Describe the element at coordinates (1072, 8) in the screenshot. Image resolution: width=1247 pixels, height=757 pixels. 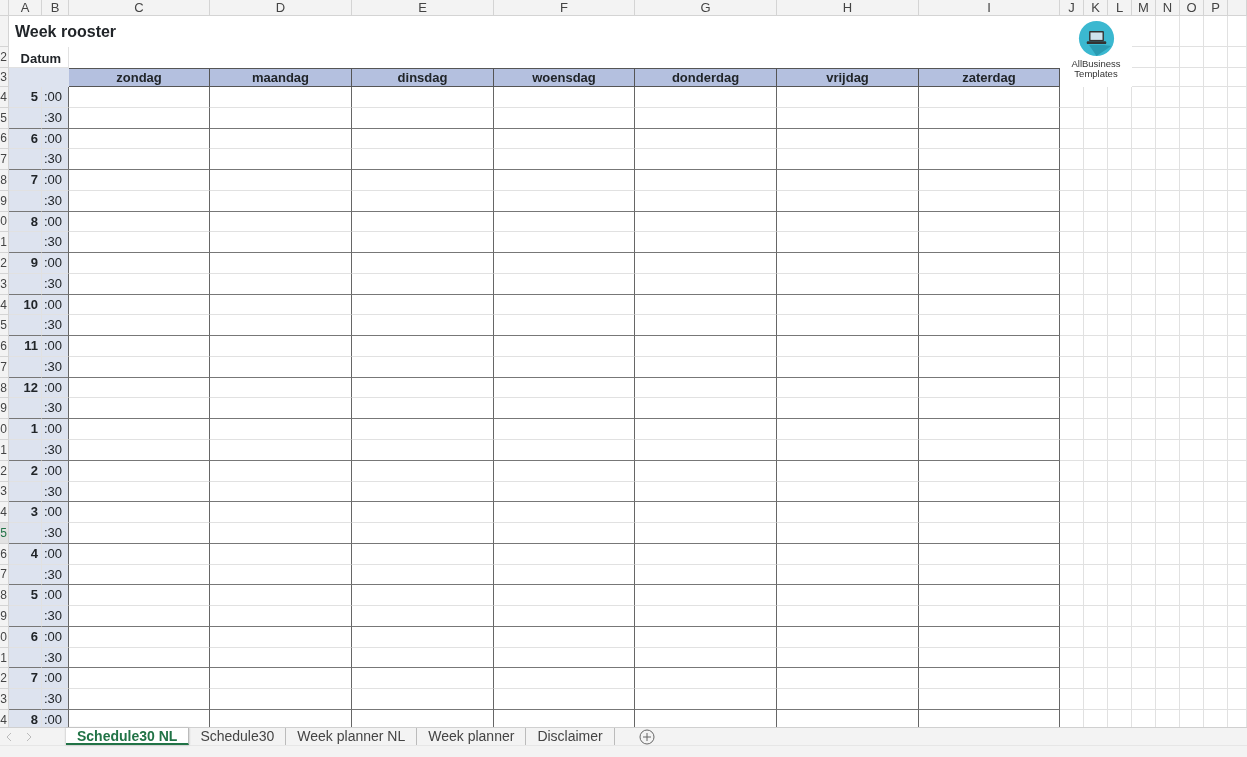
I see `column-header: J` at that location.